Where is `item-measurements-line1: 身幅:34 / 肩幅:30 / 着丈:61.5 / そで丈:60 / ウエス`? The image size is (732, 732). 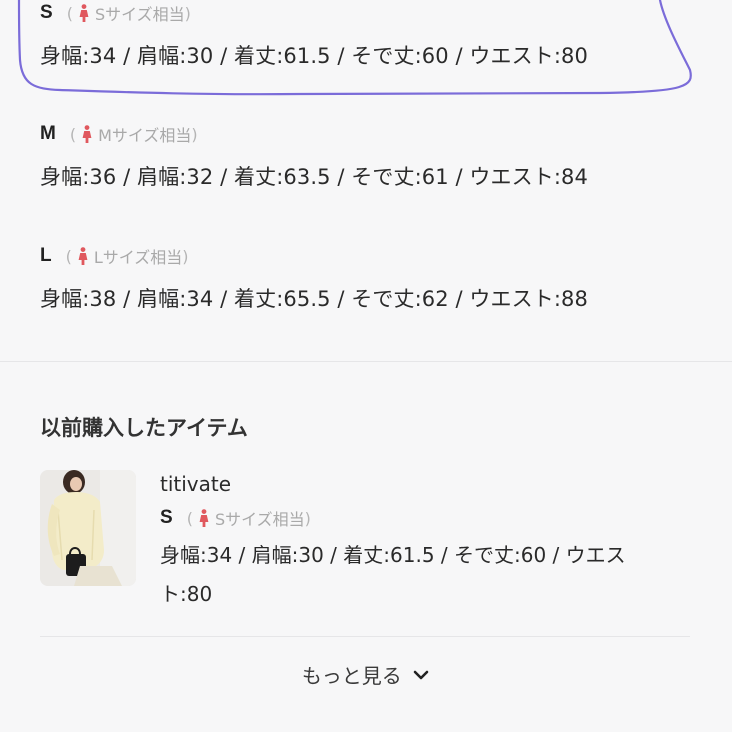
item-measurements-line1: 身幅:34 / 肩幅:30 / 着丈:61.5 / そで丈:60 / ウエス is located at coordinates (393, 555).